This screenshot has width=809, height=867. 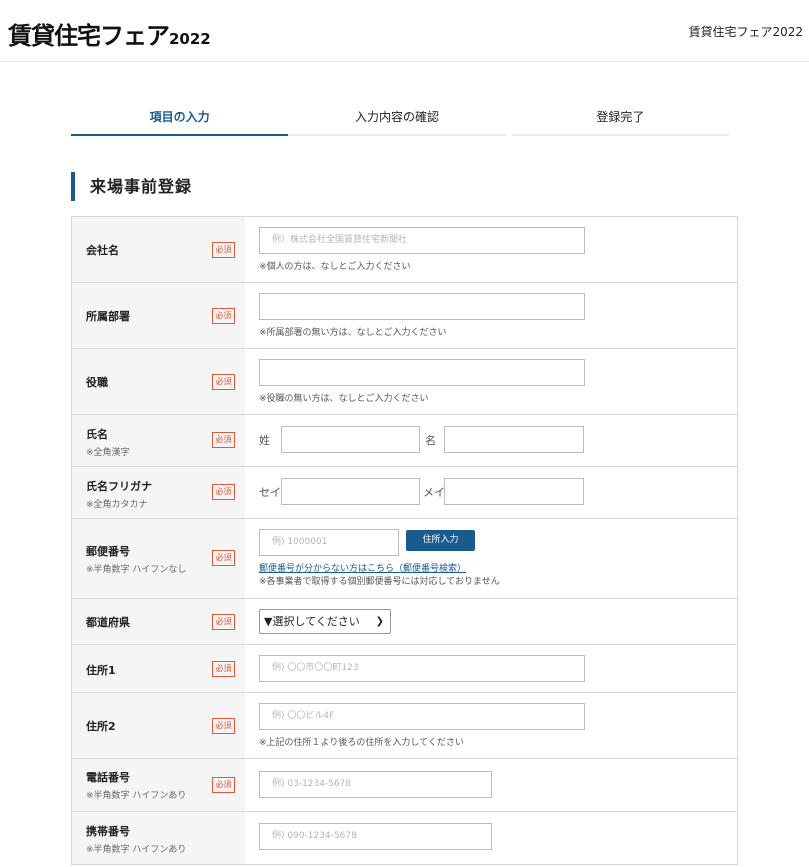 What do you see at coordinates (108, 777) in the screenshot?
I see `phone-label: 電話番号` at bounding box center [108, 777].